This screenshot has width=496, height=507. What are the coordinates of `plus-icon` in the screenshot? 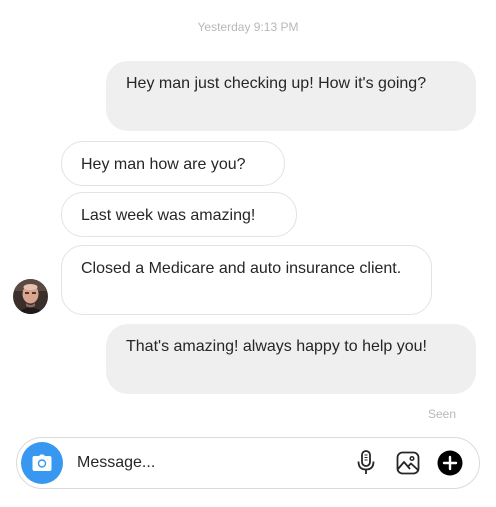 It's located at (450, 463).